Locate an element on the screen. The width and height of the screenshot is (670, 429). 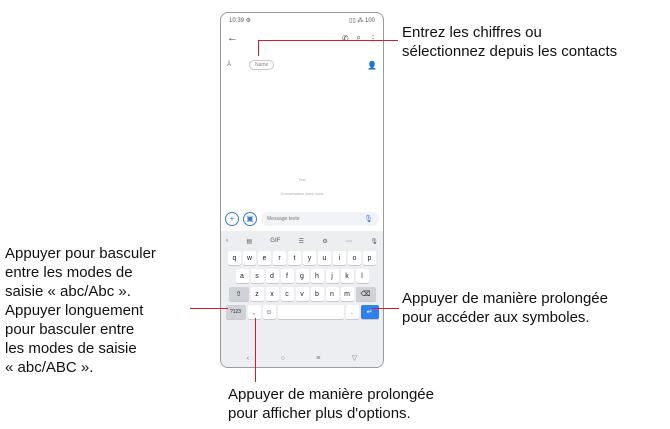
status-time: 10:39 ⚙ is located at coordinates (240, 20).